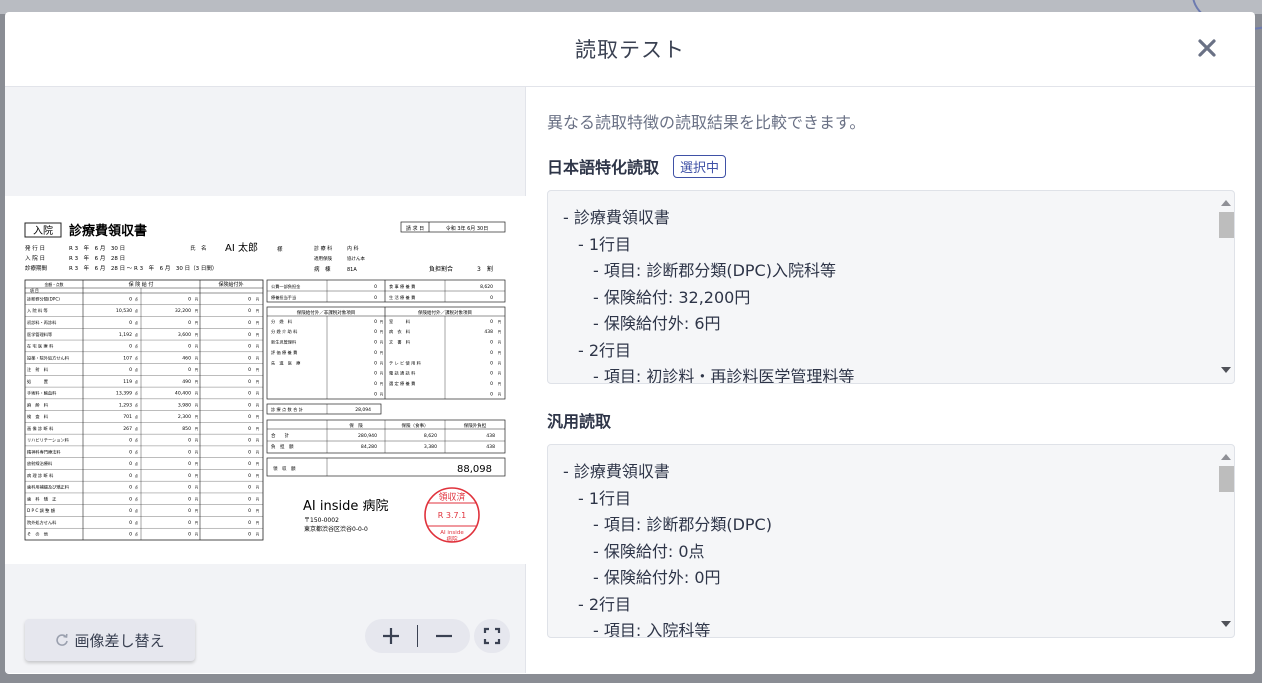  I want to click on fullscreen-button, so click(492, 636).